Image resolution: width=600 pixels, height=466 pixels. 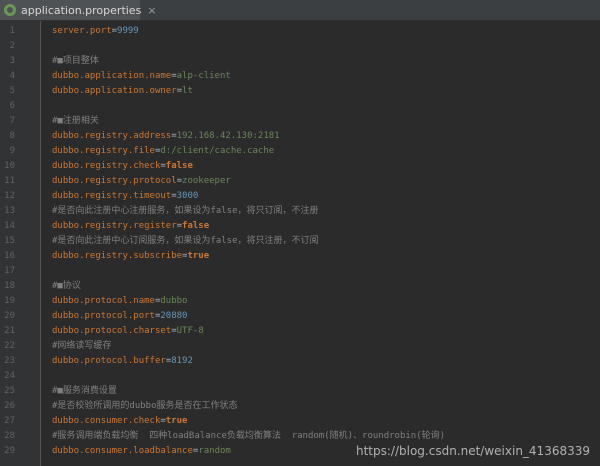 What do you see at coordinates (81, 10) in the screenshot?
I see `tab-label: application.properties` at bounding box center [81, 10].